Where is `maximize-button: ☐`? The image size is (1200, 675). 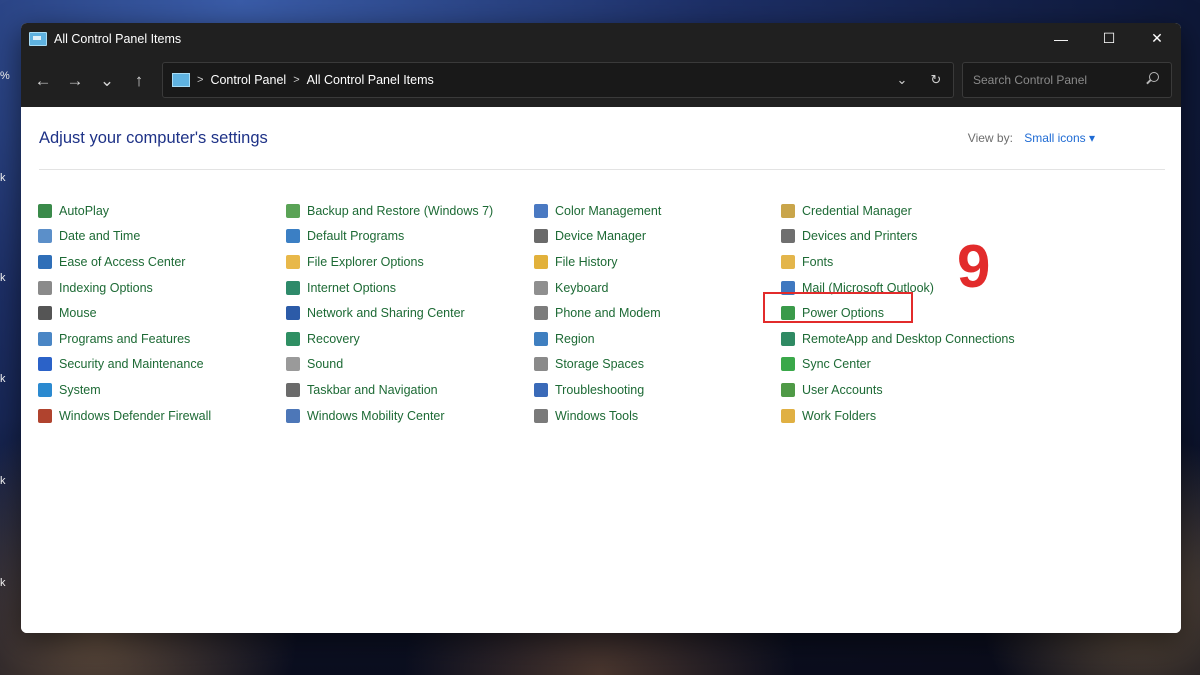
maximize-button: ☐ is located at coordinates (1109, 38).